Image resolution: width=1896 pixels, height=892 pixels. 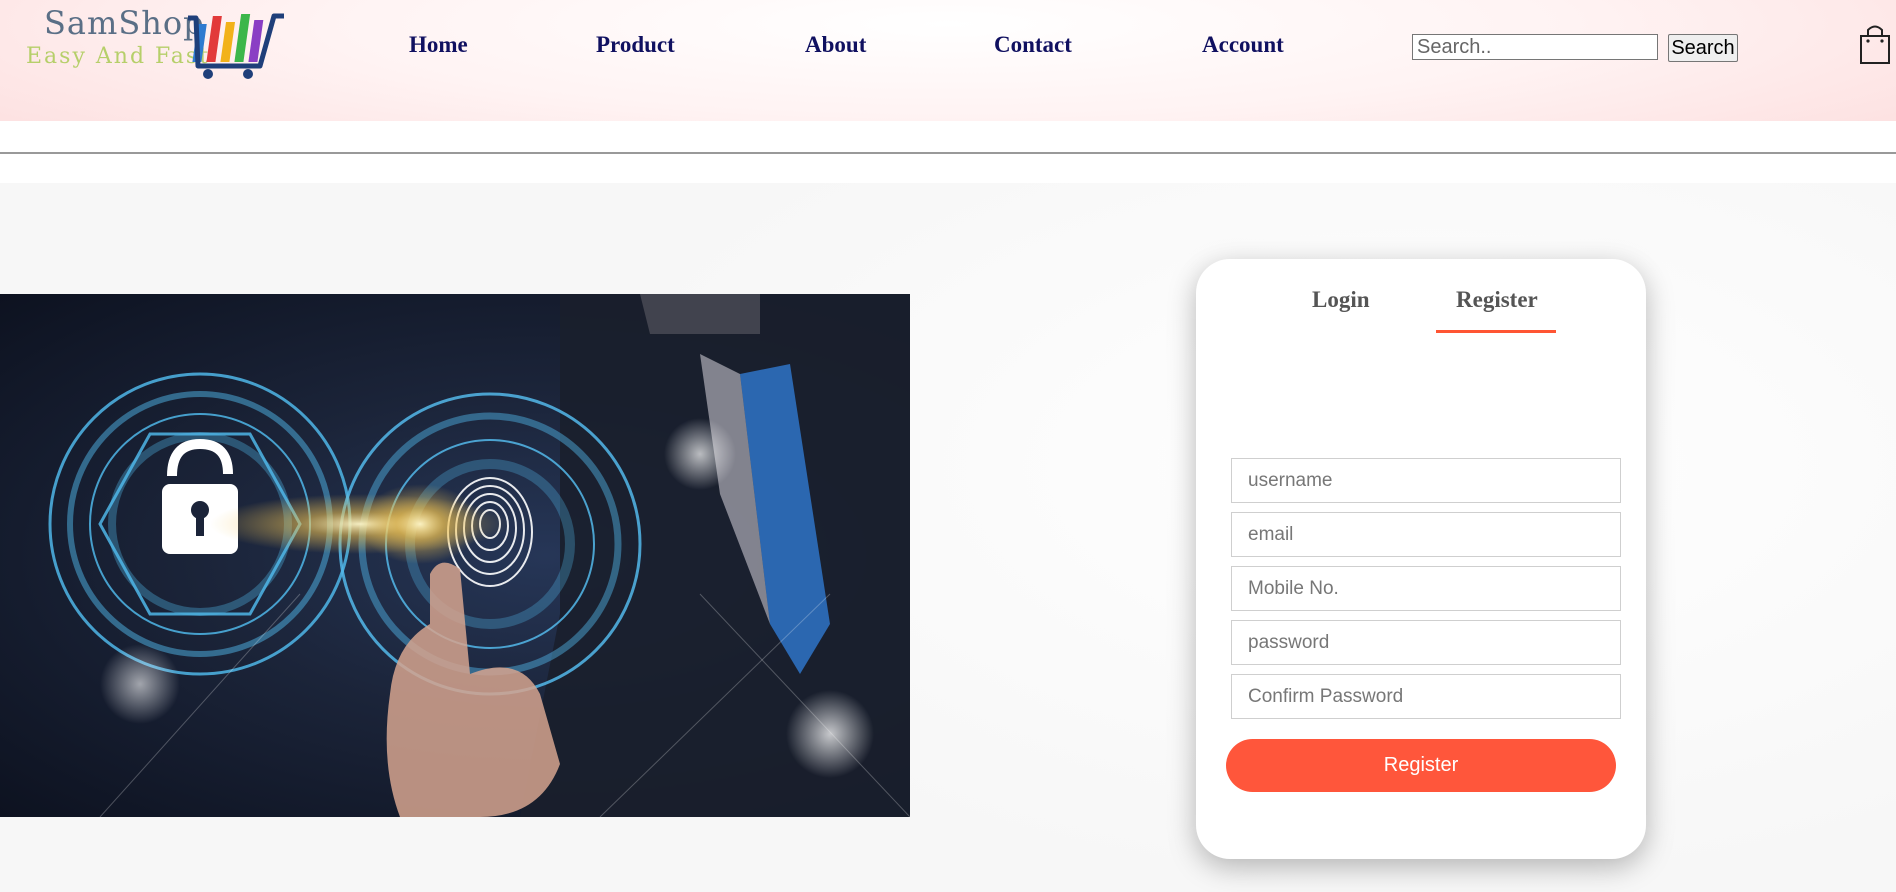 I want to click on tab-login: Login, so click(x=1341, y=300).